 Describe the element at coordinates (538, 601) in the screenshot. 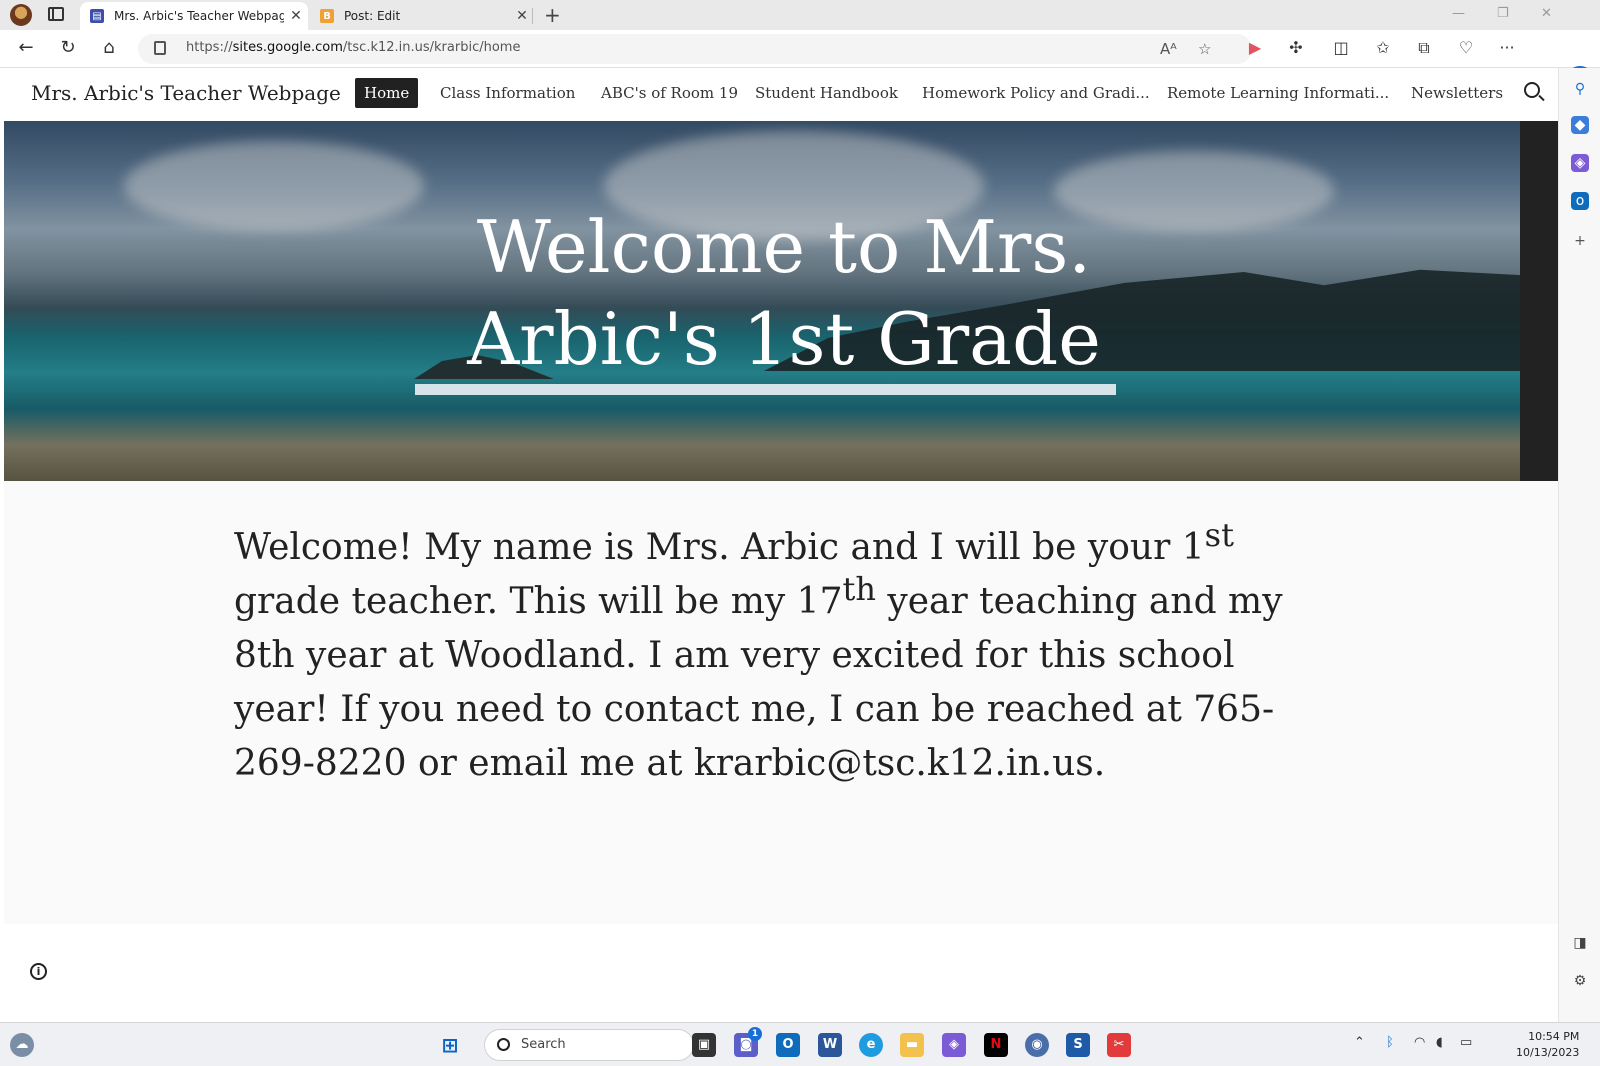

I see `welcome-text-2: grade teacher. This will be my 17` at that location.